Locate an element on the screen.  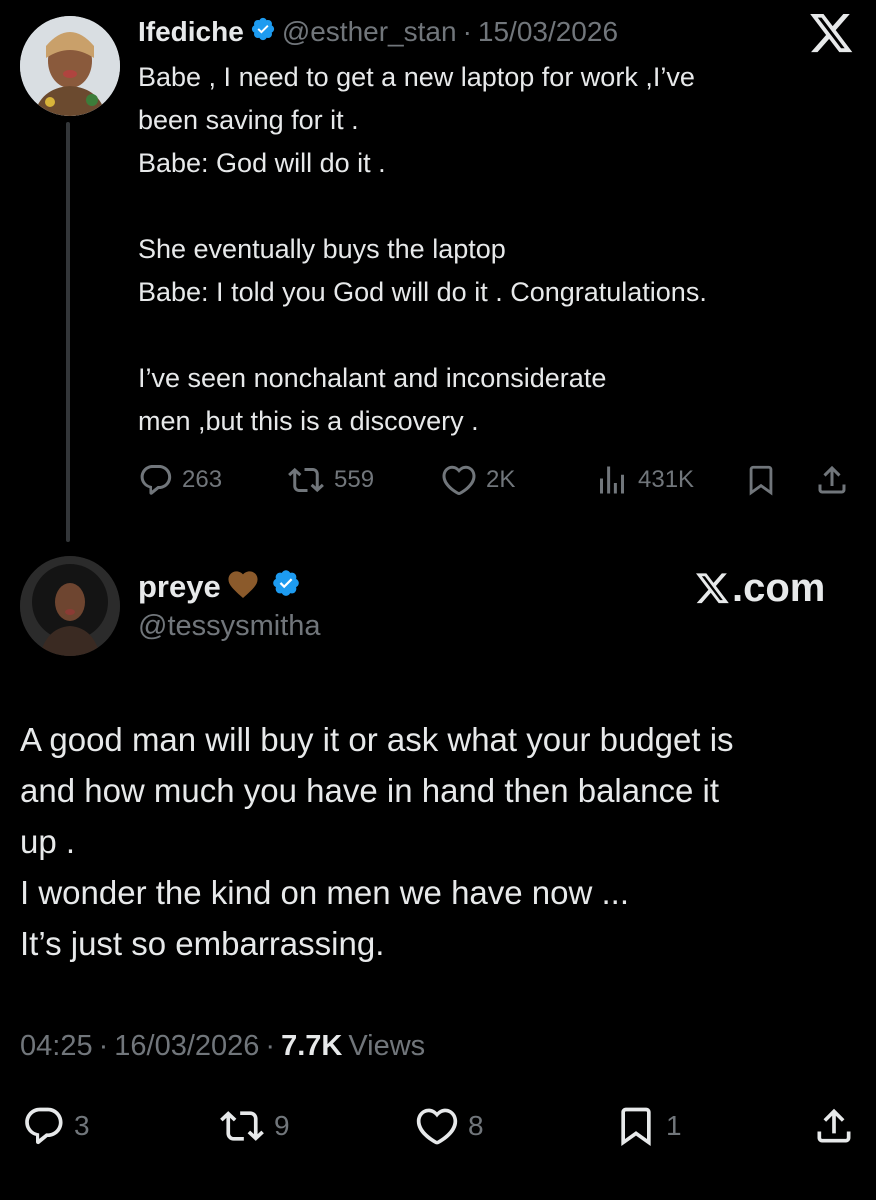
avatar-ifediche is located at coordinates (70, 66).